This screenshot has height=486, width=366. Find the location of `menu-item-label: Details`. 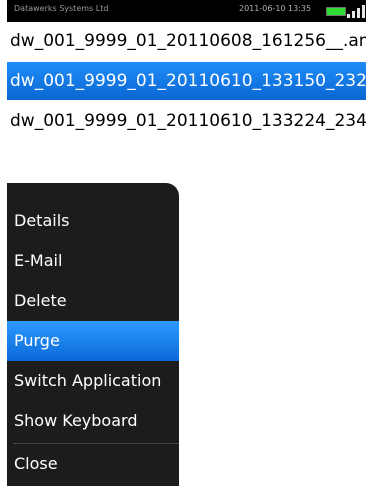

menu-item-label: Details is located at coordinates (42, 220).